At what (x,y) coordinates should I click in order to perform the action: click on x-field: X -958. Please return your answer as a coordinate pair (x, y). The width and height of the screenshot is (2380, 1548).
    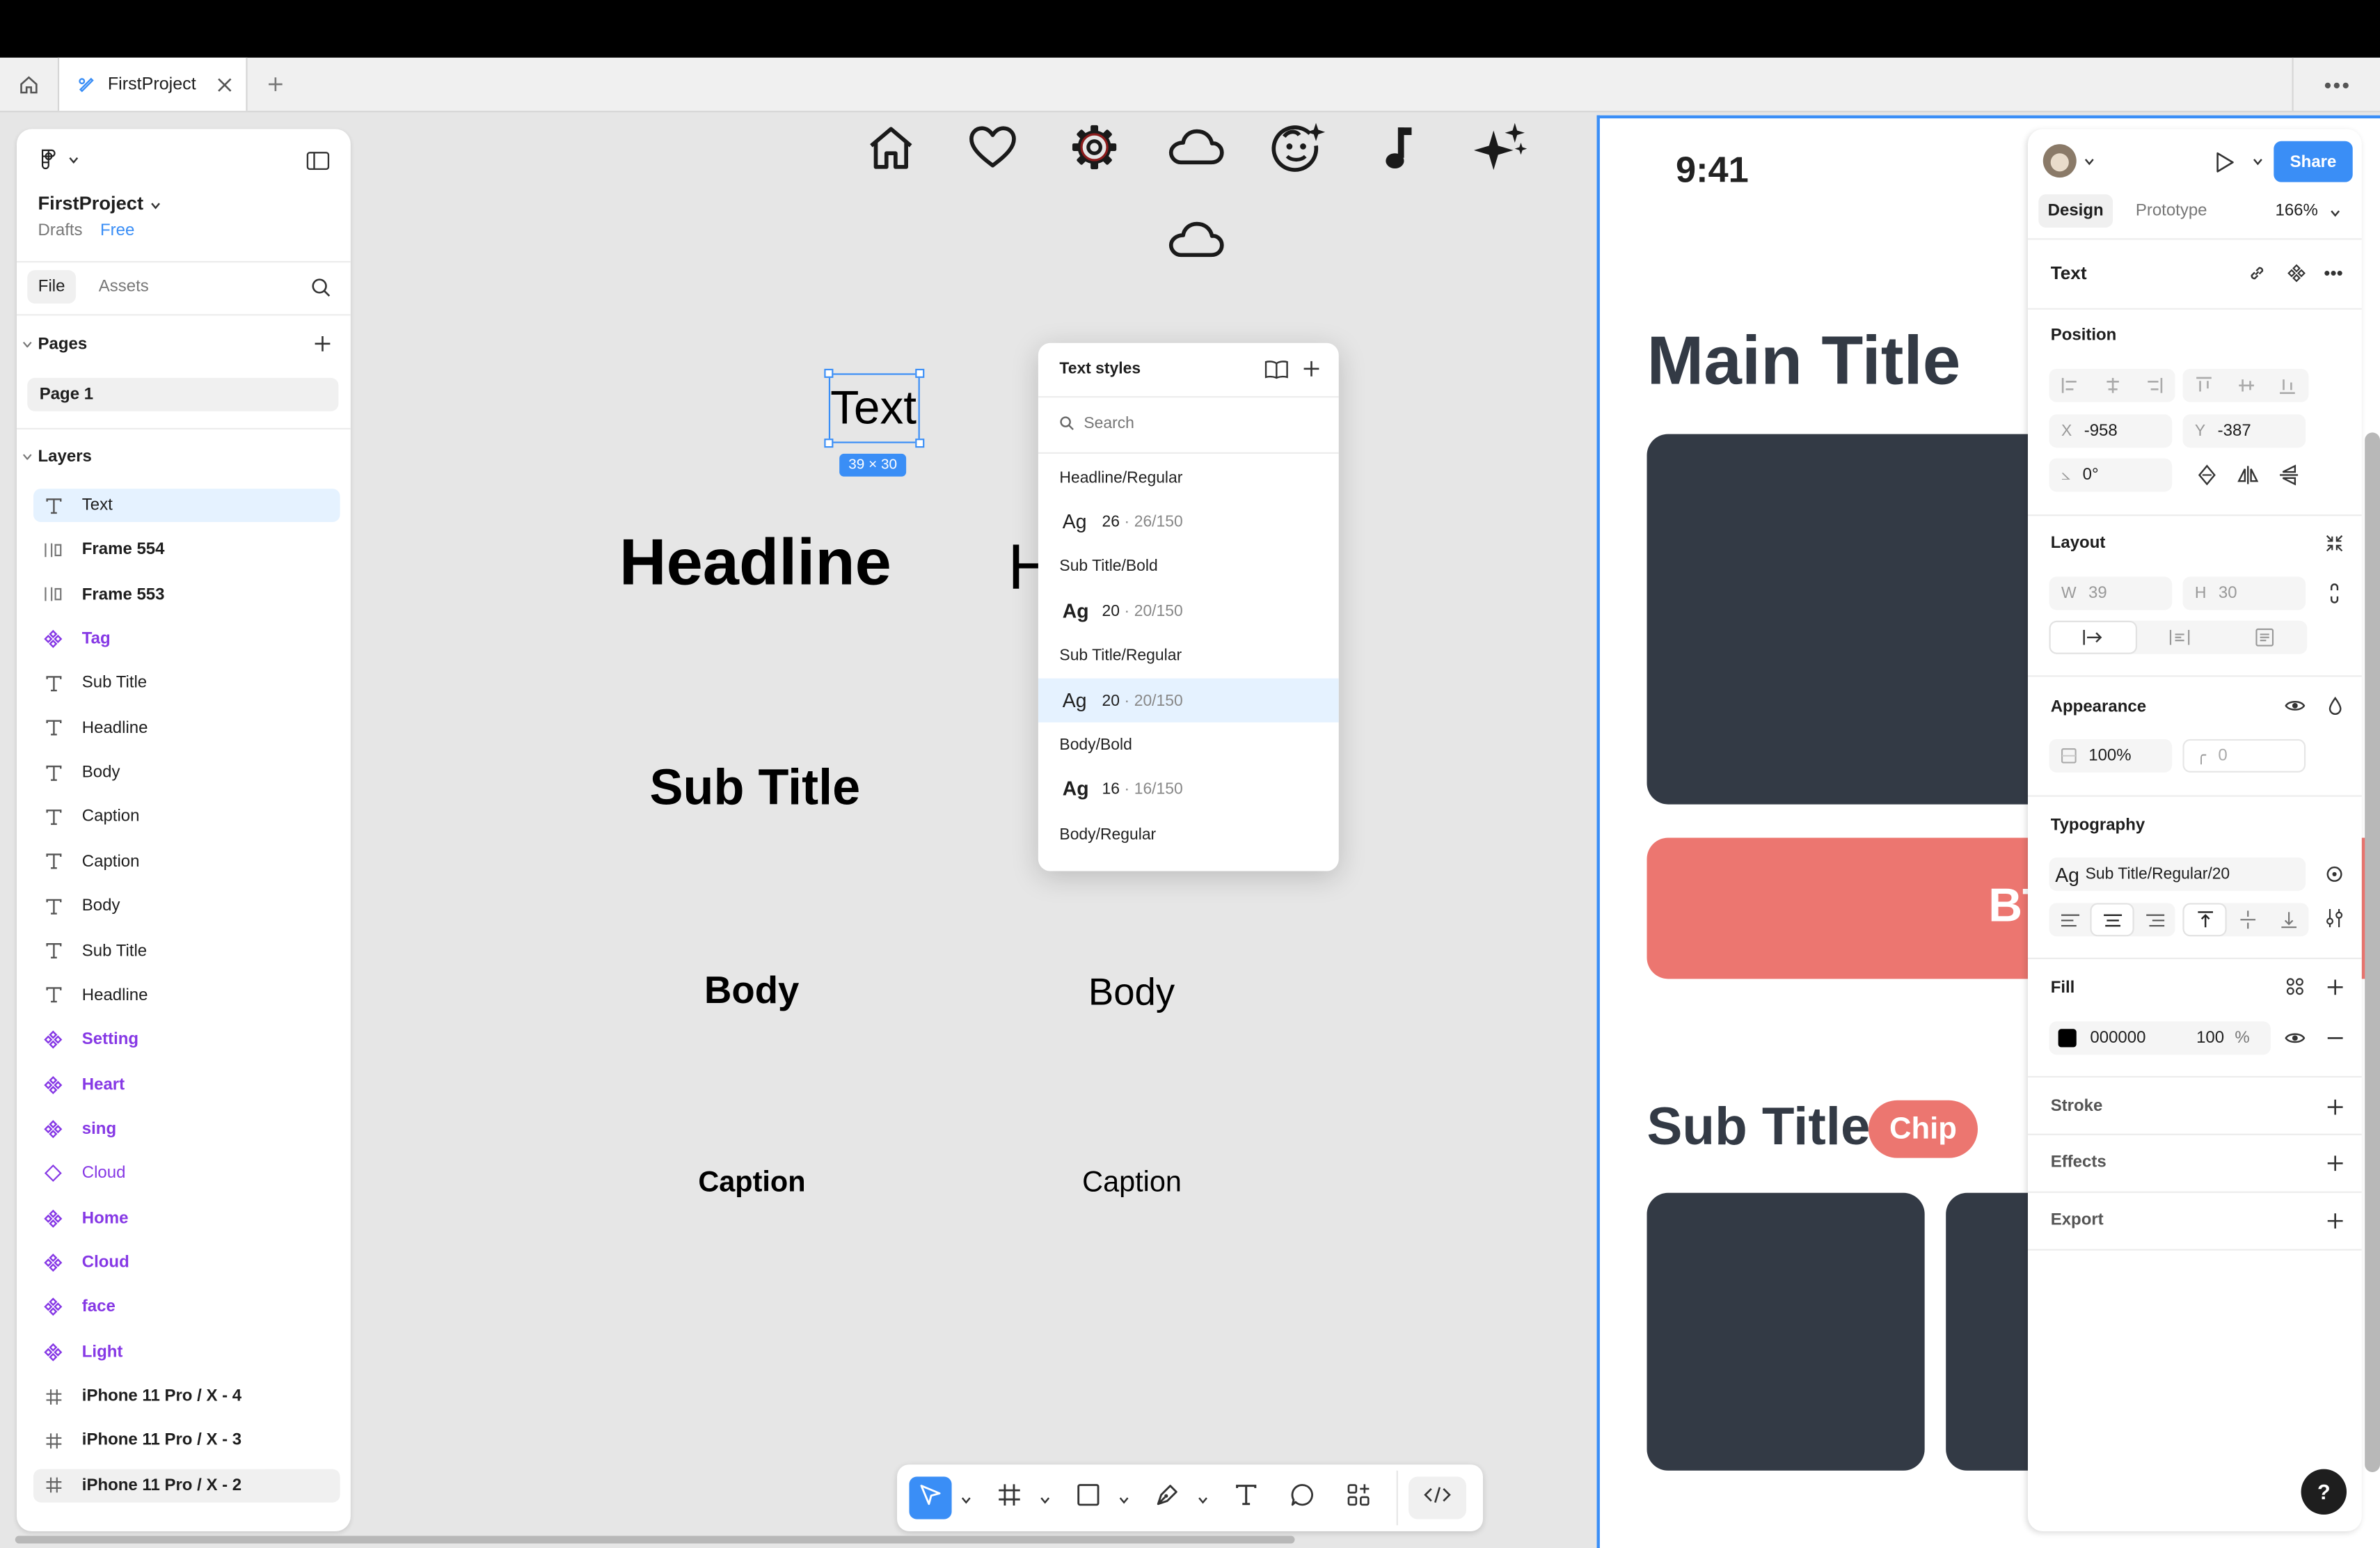
    Looking at the image, I should click on (2111, 431).